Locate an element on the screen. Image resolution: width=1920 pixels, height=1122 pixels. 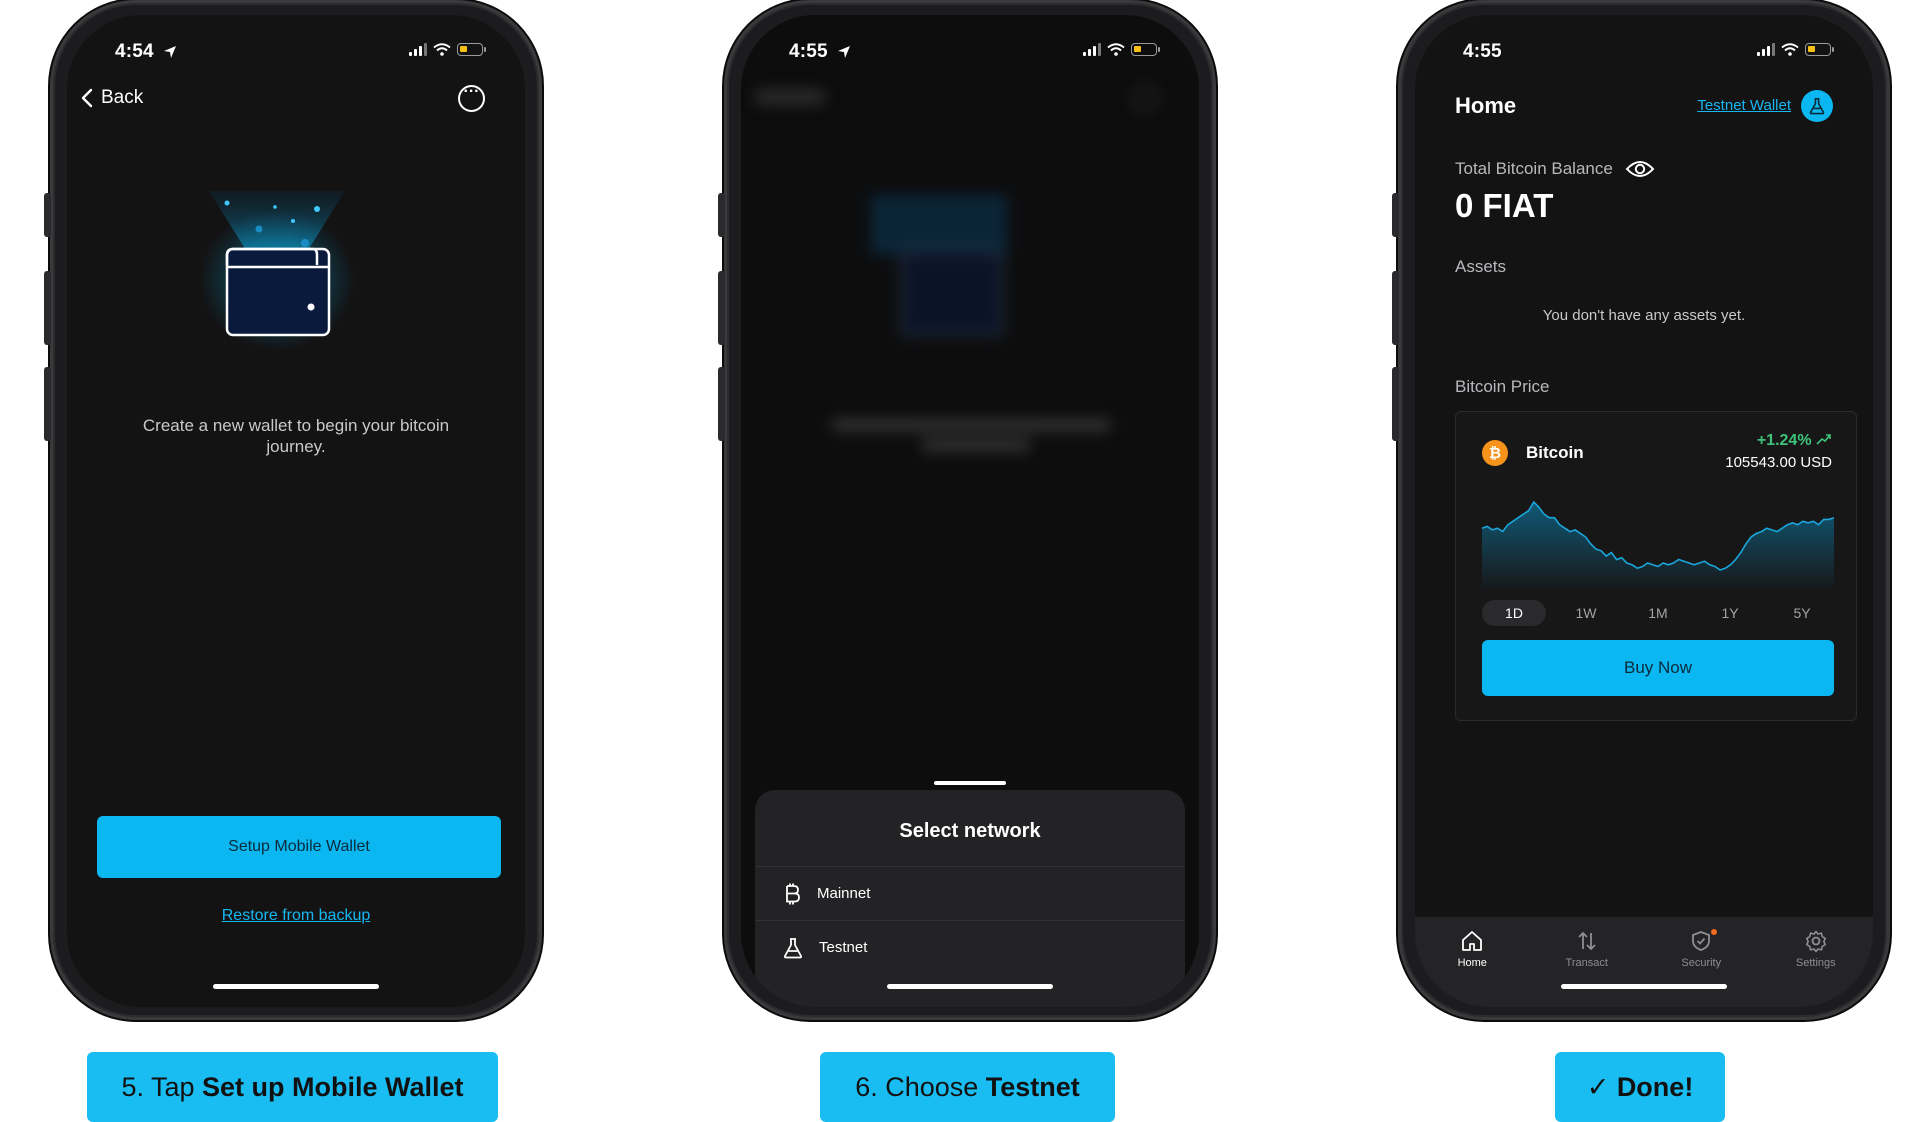
balance-label: Total Bitcoin Balance is located at coordinates (1534, 168).